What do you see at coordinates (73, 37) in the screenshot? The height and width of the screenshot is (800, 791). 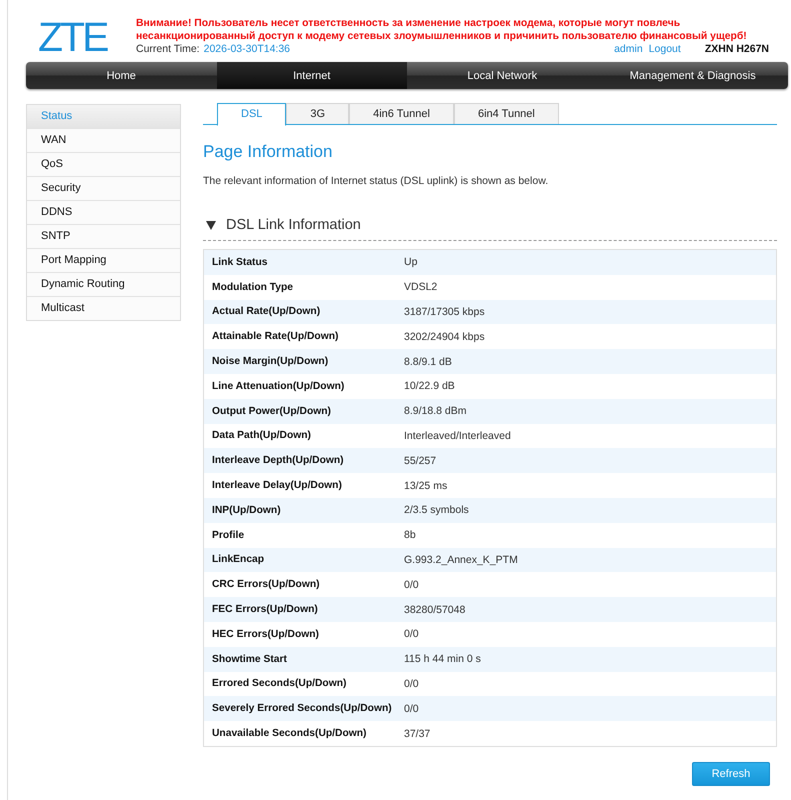 I see `zte-logo: ZTE` at bounding box center [73, 37].